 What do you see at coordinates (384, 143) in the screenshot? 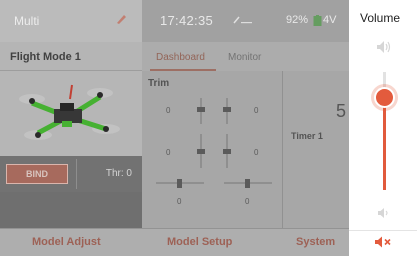
I see `volume-track-fill` at bounding box center [384, 143].